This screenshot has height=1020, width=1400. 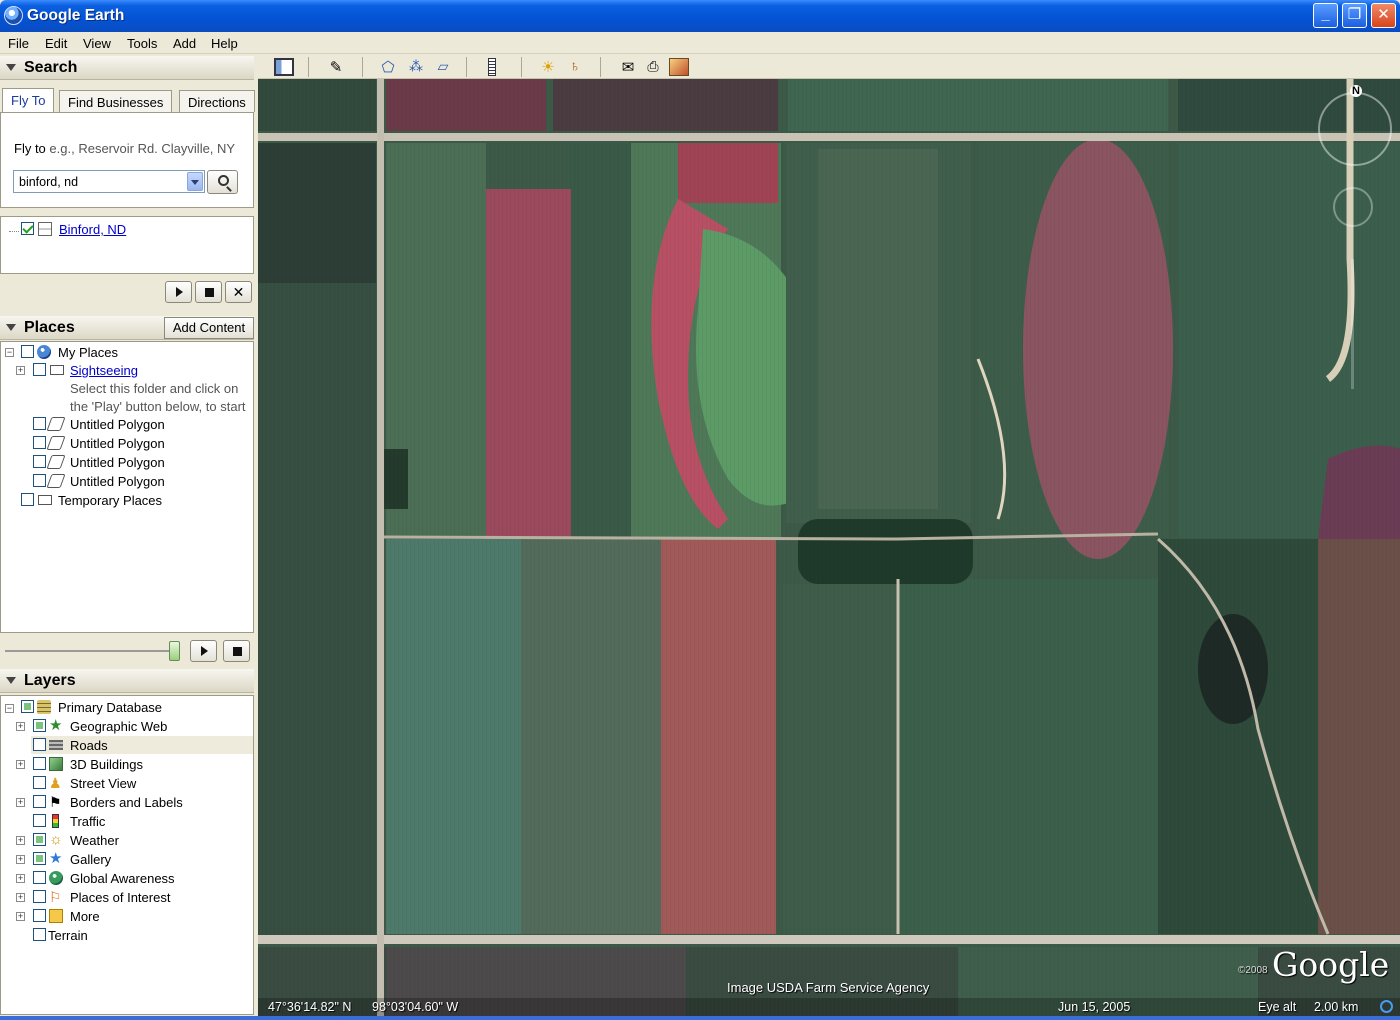 What do you see at coordinates (127, 68) in the screenshot?
I see `search-pane-header: Search` at bounding box center [127, 68].